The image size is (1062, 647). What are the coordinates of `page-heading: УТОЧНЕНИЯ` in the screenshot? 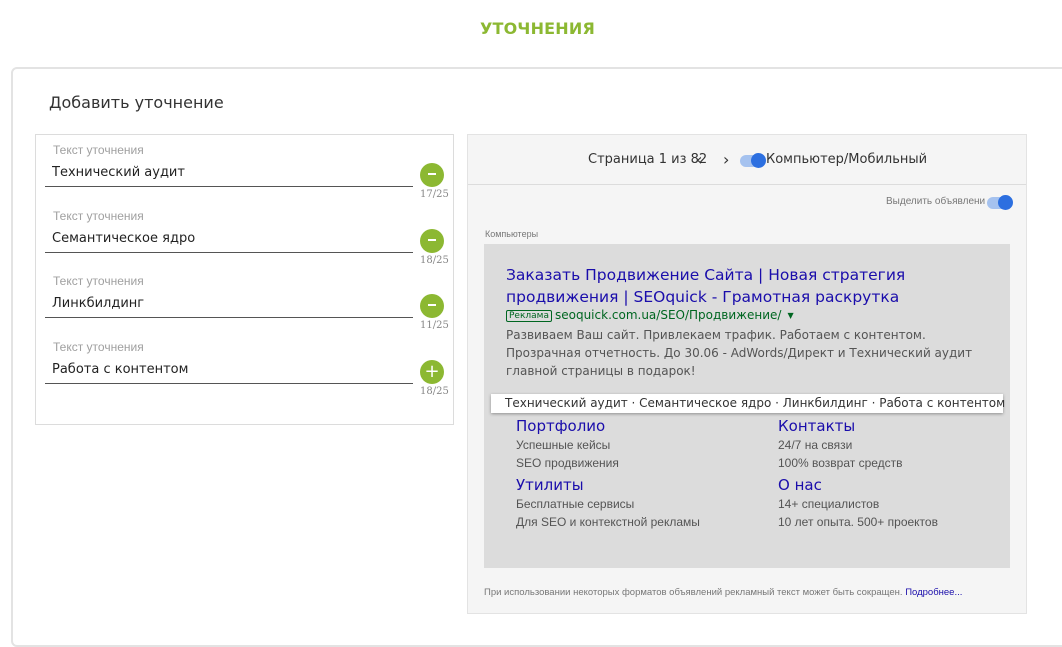 It's located at (537, 28).